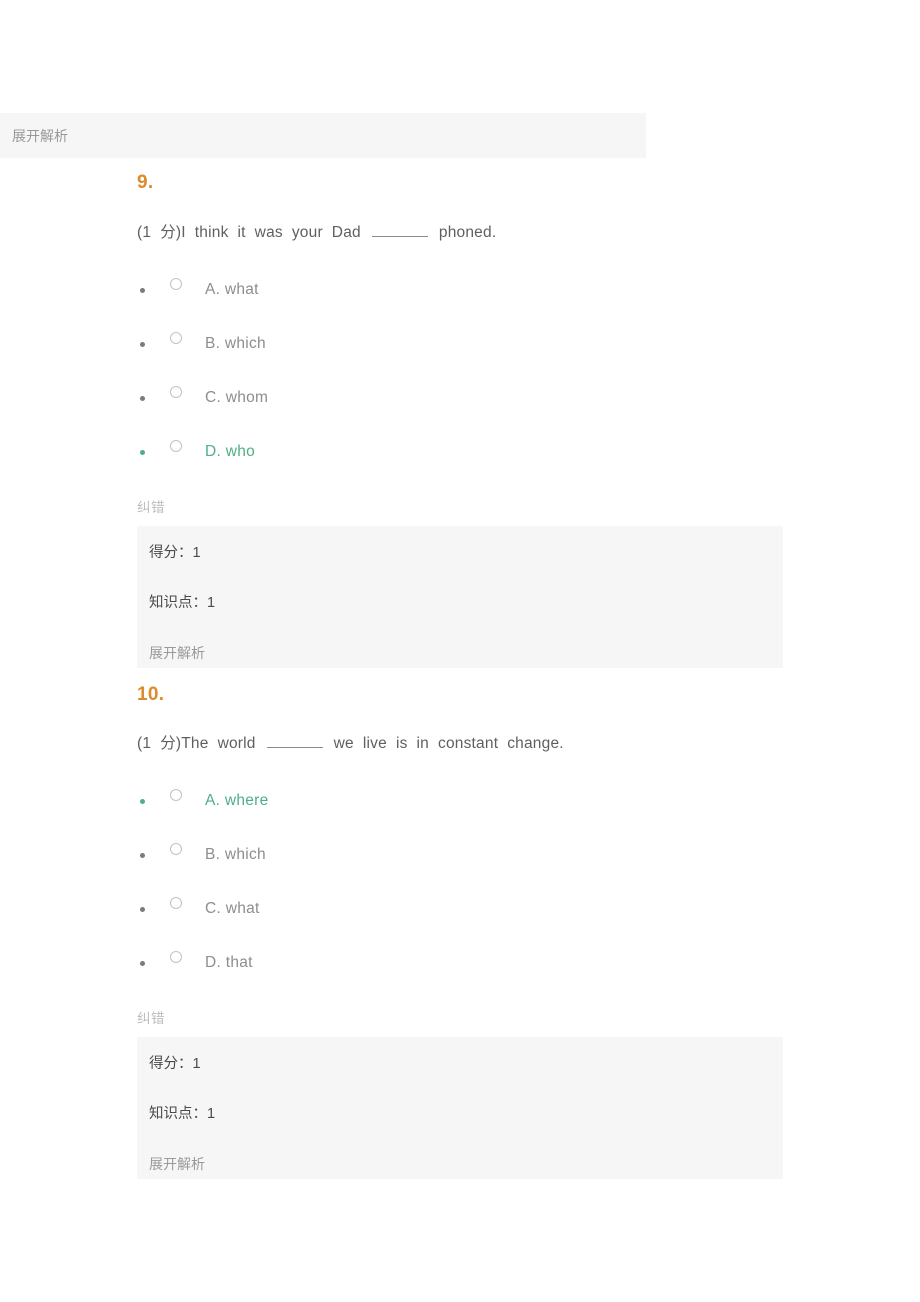 The height and width of the screenshot is (1302, 920). Describe the element at coordinates (323, 135) in the screenshot. I see `previous-question-result-box: 展开解析` at that location.